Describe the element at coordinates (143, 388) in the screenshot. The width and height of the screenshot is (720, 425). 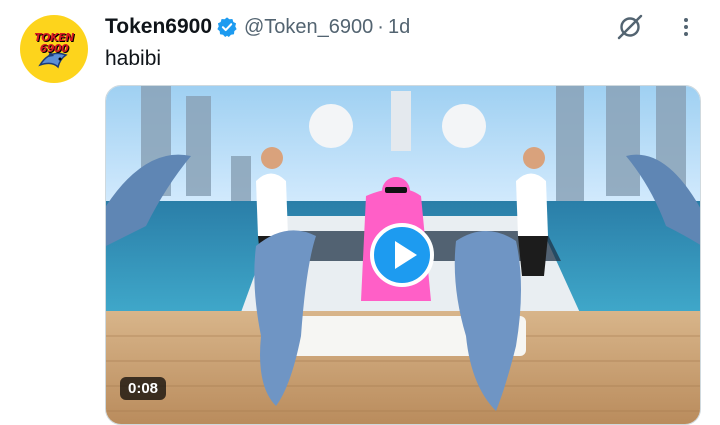
I see `video-duration: 0:08` at that location.